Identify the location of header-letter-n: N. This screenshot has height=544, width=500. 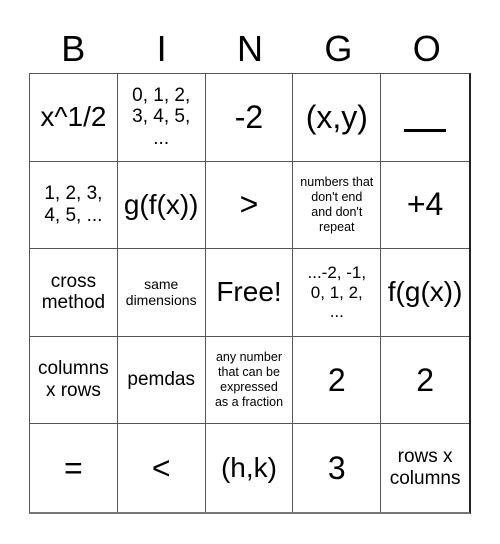
(249, 48).